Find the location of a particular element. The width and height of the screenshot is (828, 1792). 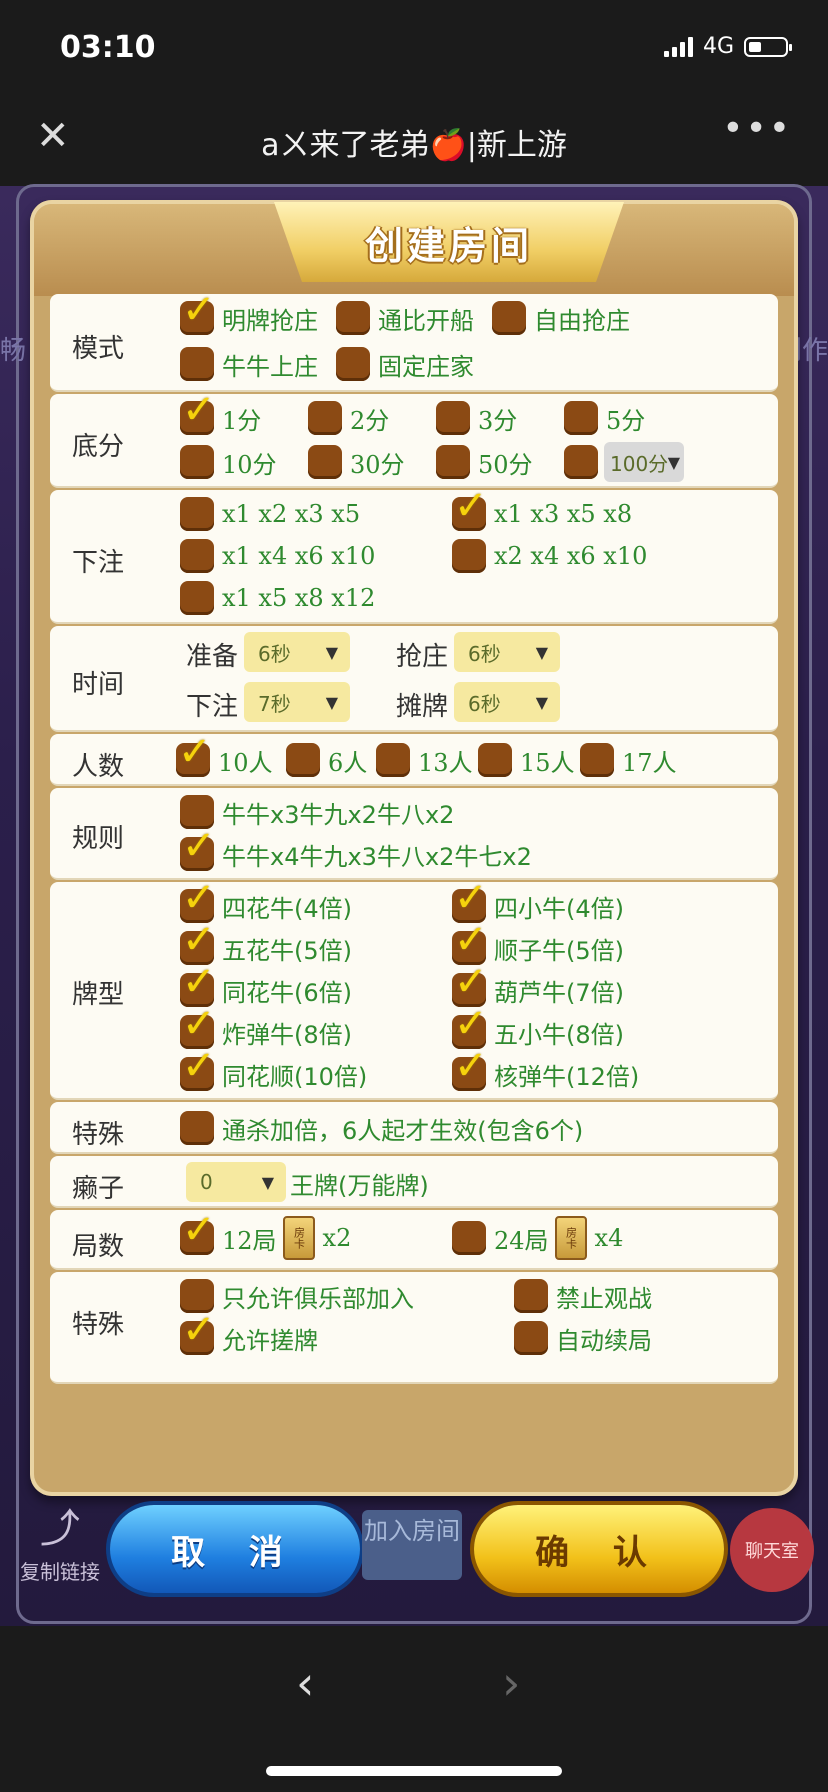

option-bet-5: x1 x5 x8 x12 is located at coordinates (277, 598).